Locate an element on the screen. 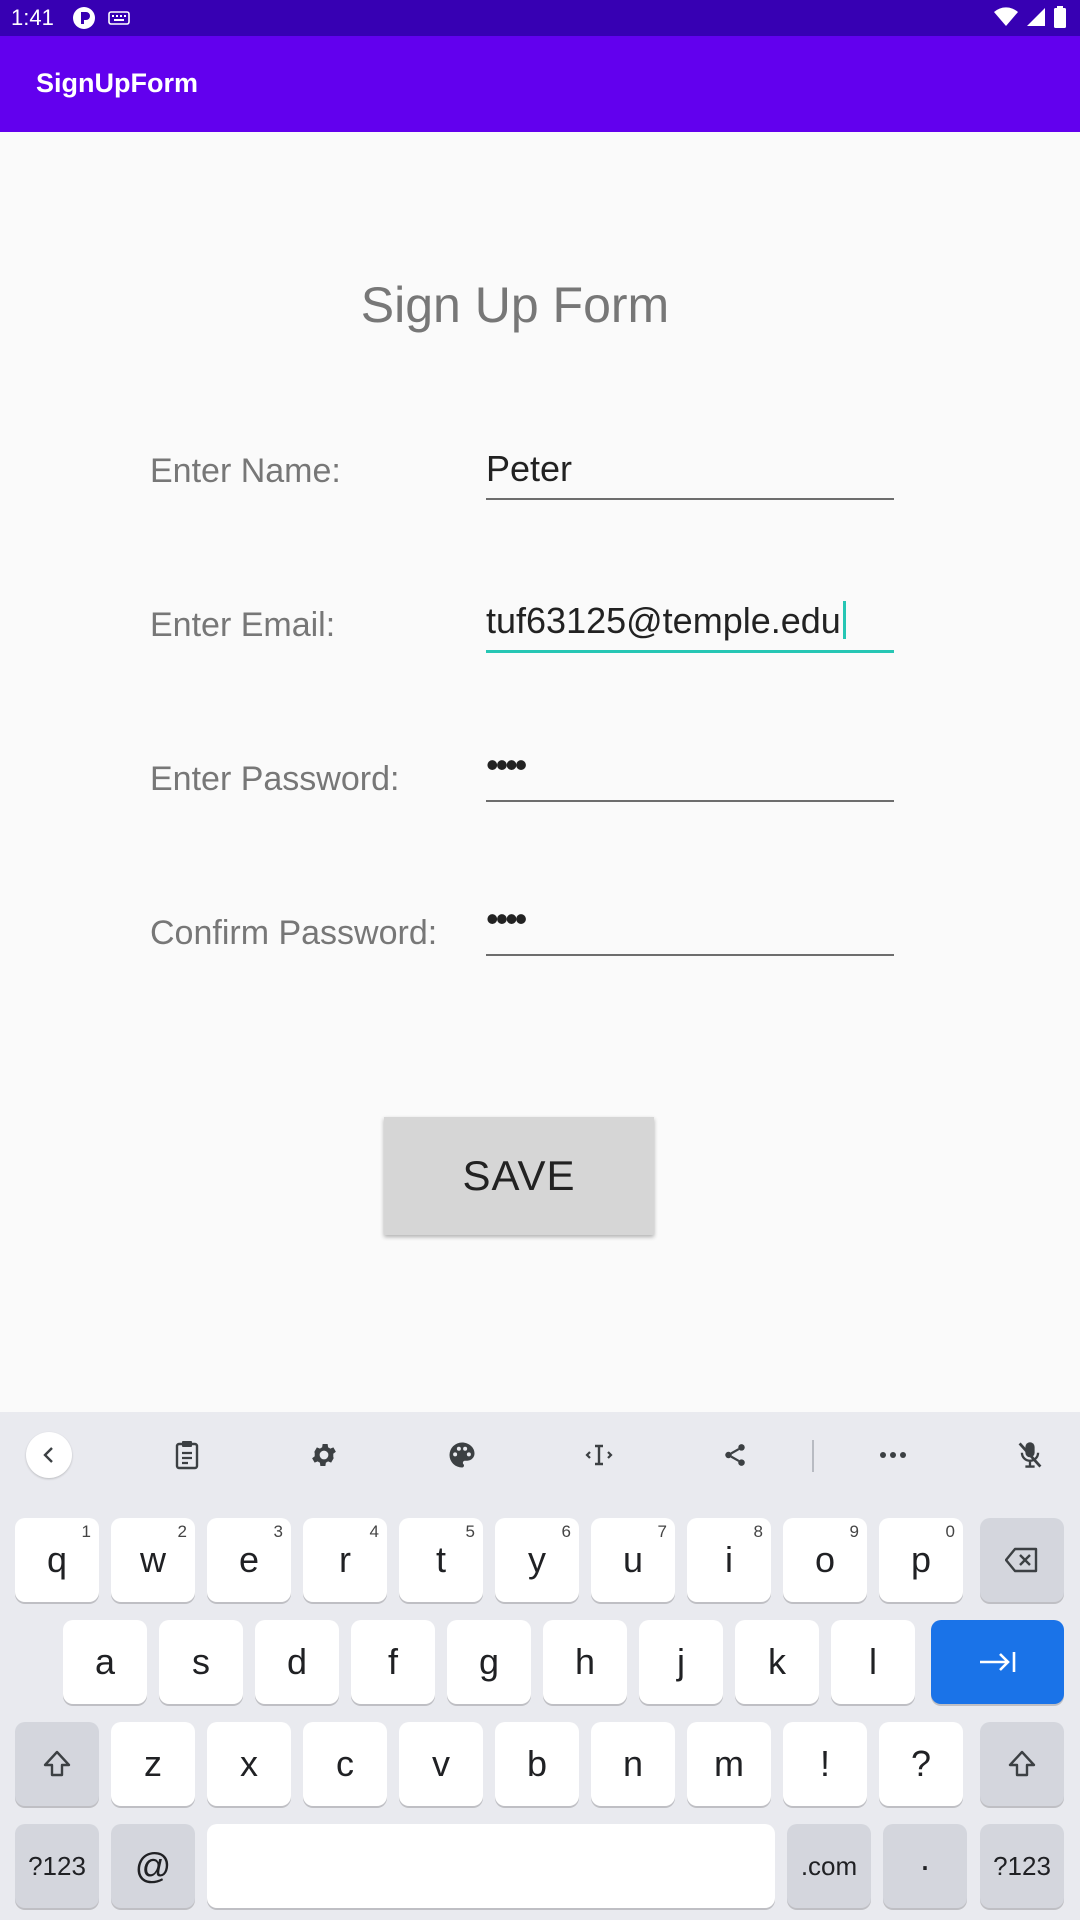 This screenshot has width=1080, height=1920. gear-icon is located at coordinates (324, 1455).